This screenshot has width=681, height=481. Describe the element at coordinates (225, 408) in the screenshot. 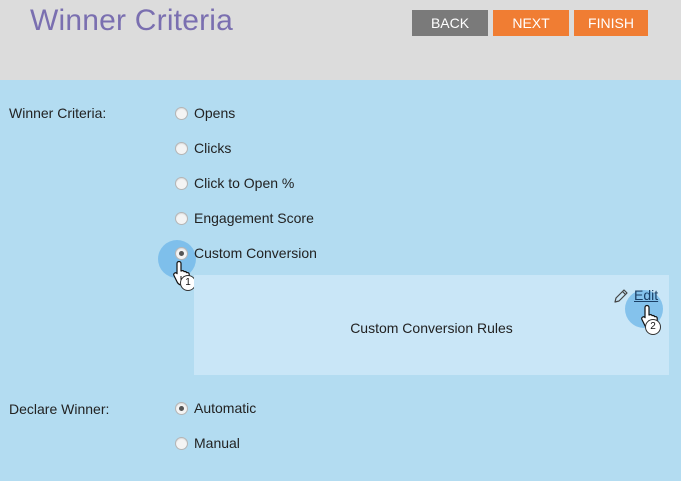

I see `radio-label-automatic: Automatic` at that location.